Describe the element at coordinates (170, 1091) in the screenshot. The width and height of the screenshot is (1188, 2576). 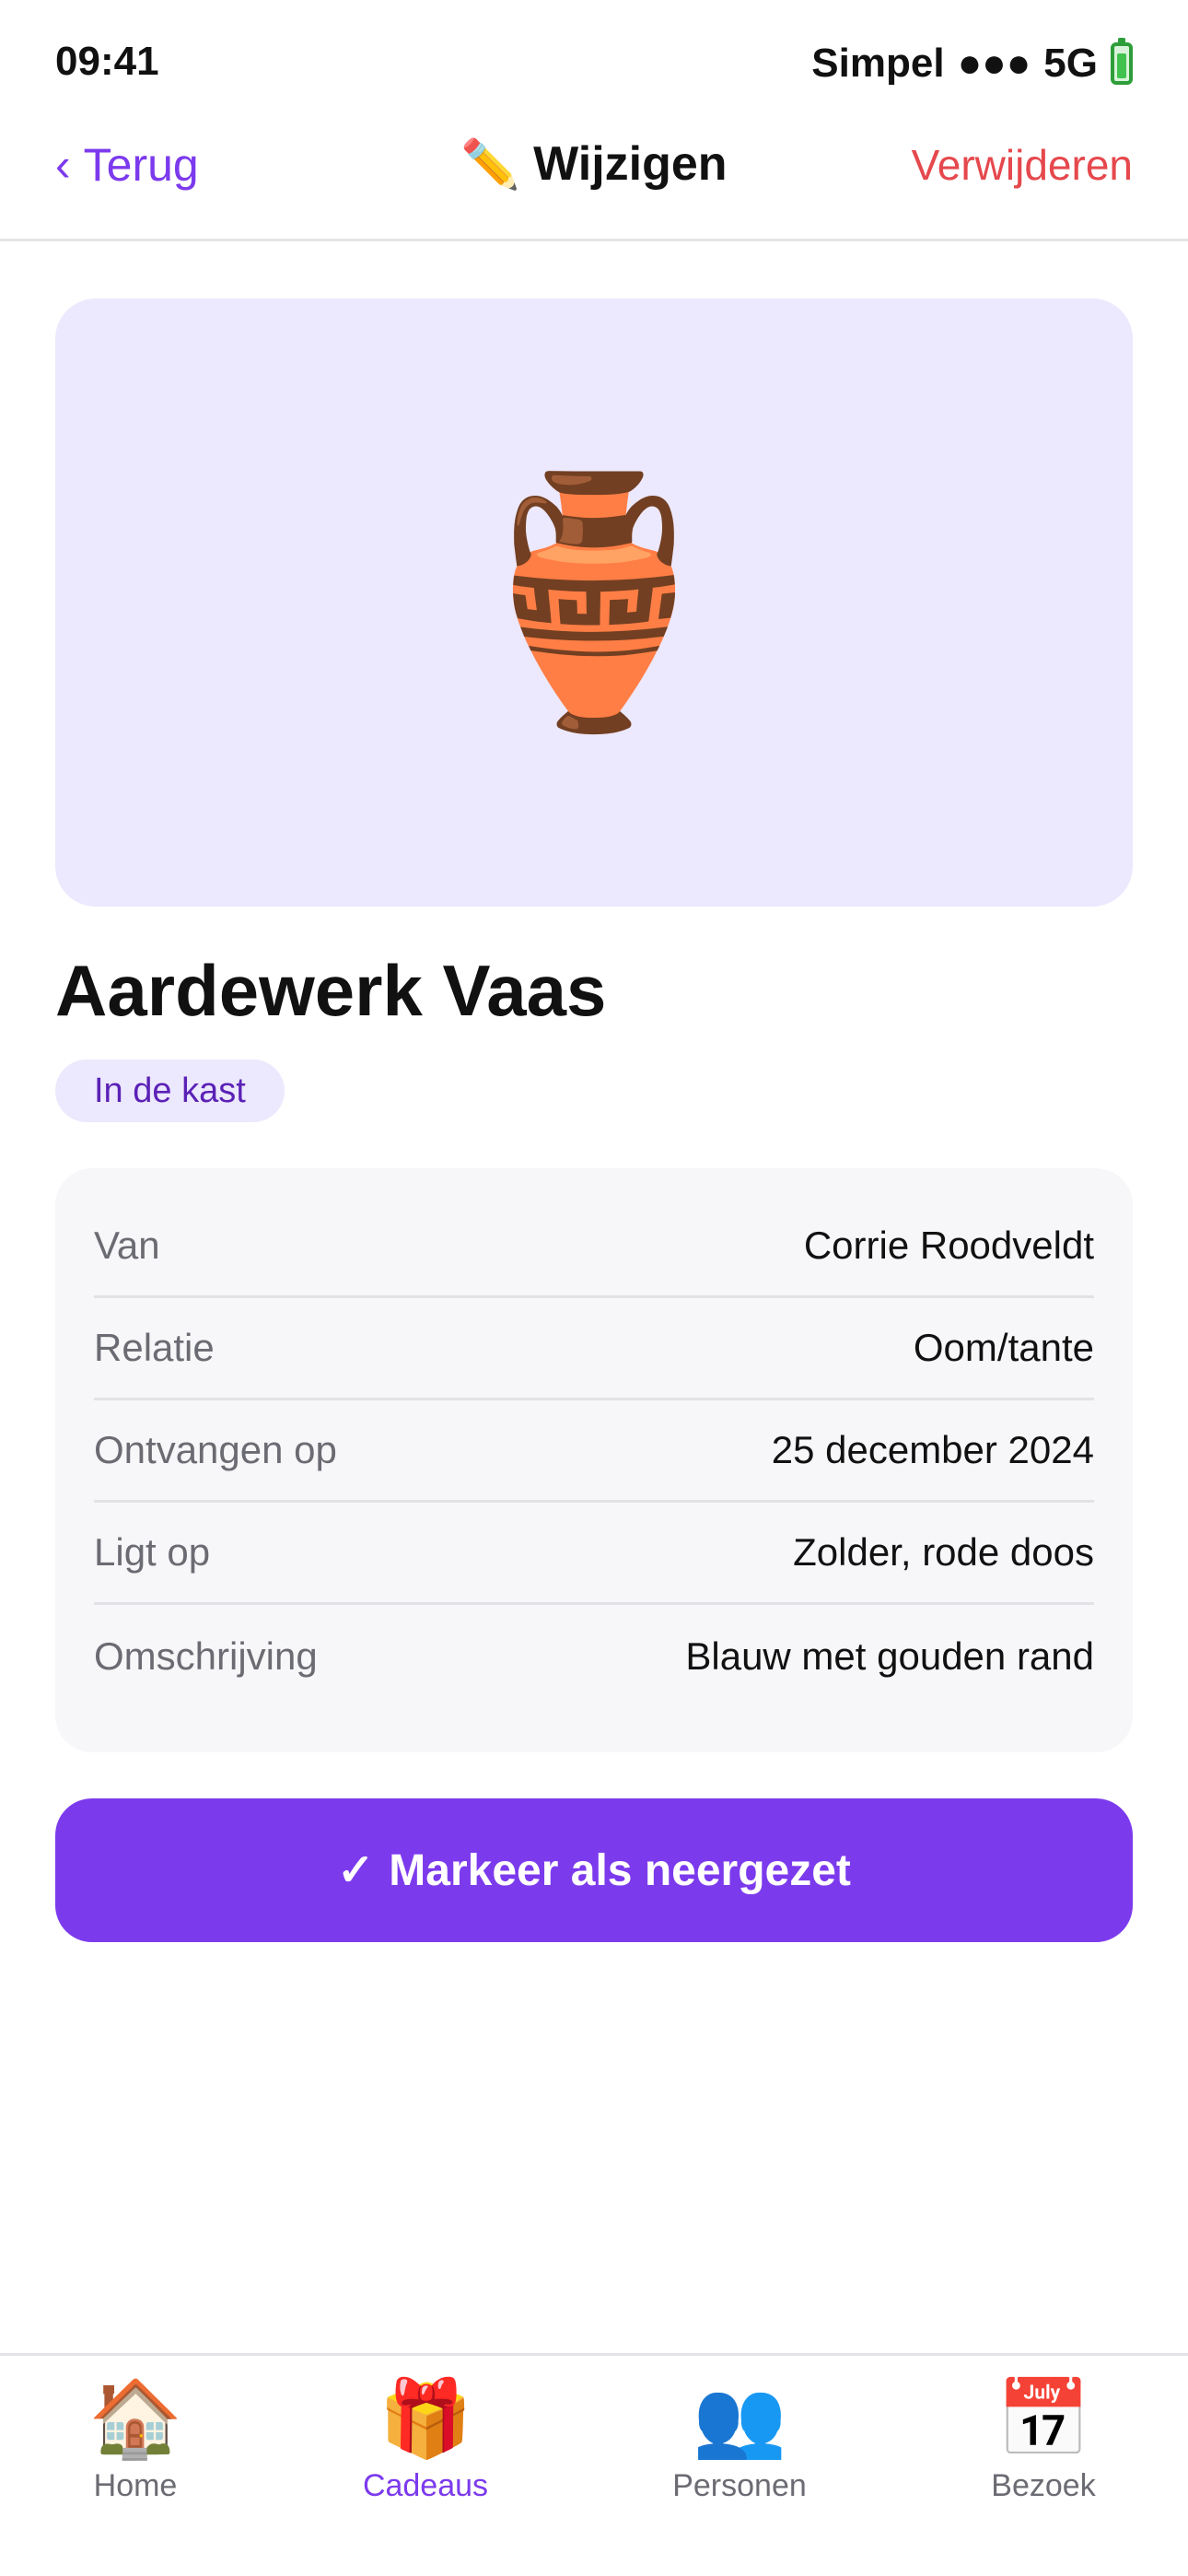
I see `status-badge: In de kast` at that location.